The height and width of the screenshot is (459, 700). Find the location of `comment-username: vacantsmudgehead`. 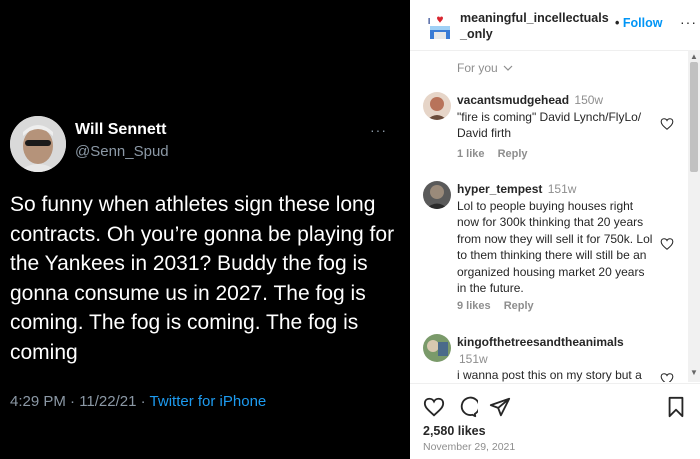

comment-username: vacantsmudgehead is located at coordinates (513, 100).